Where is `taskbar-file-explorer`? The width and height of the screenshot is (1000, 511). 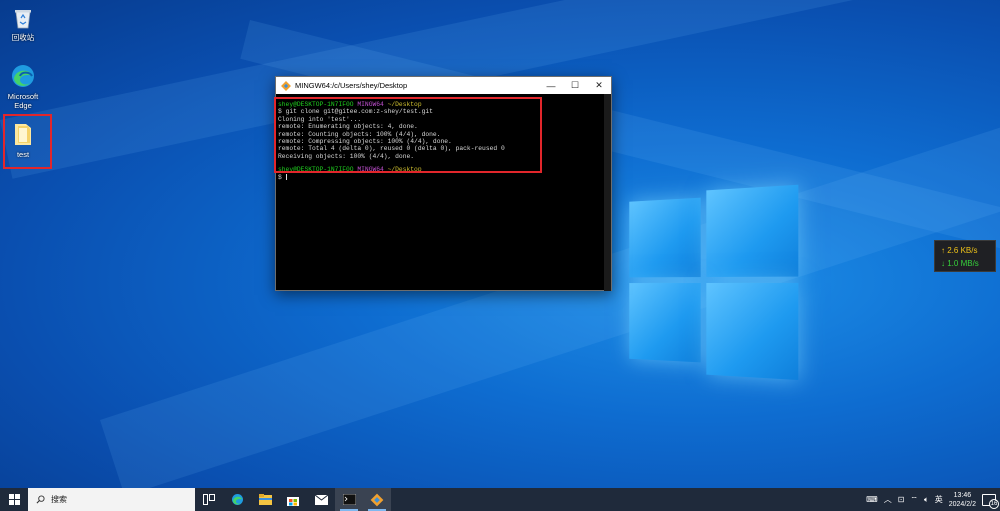 taskbar-file-explorer is located at coordinates (265, 499).